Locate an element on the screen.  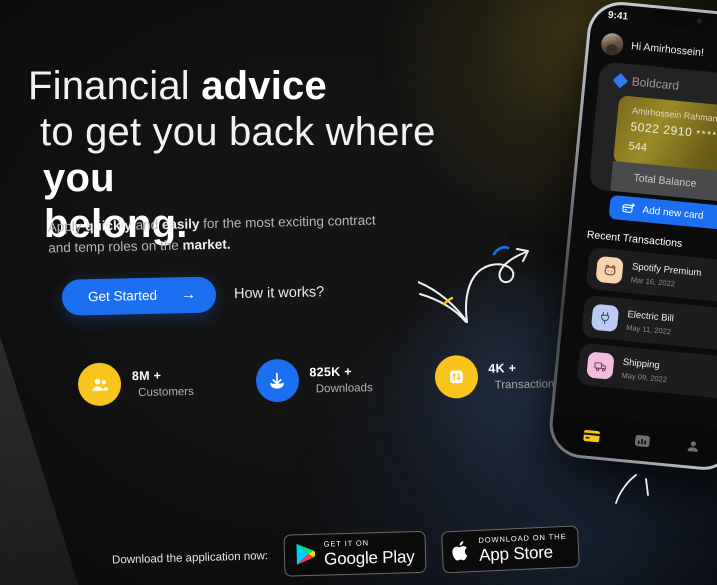
truck-icon is located at coordinates (599, 366).